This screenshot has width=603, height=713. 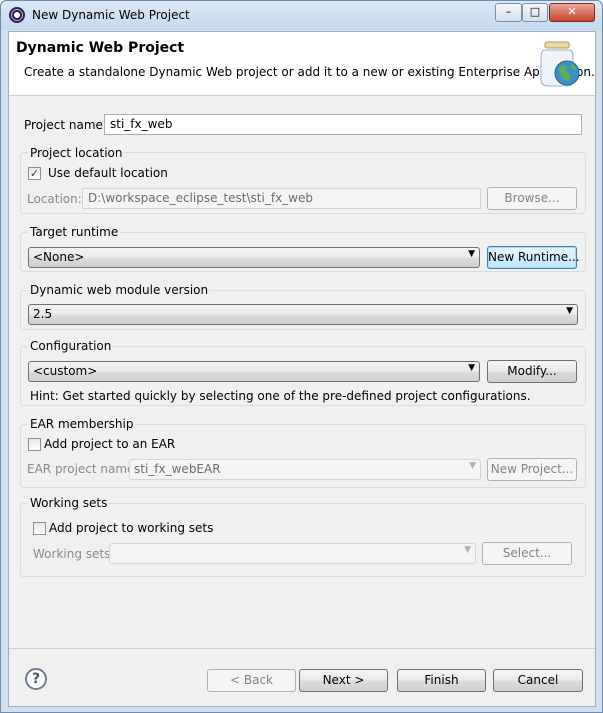 What do you see at coordinates (59, 257) in the screenshot?
I see `target-runtime-value: <None>` at bounding box center [59, 257].